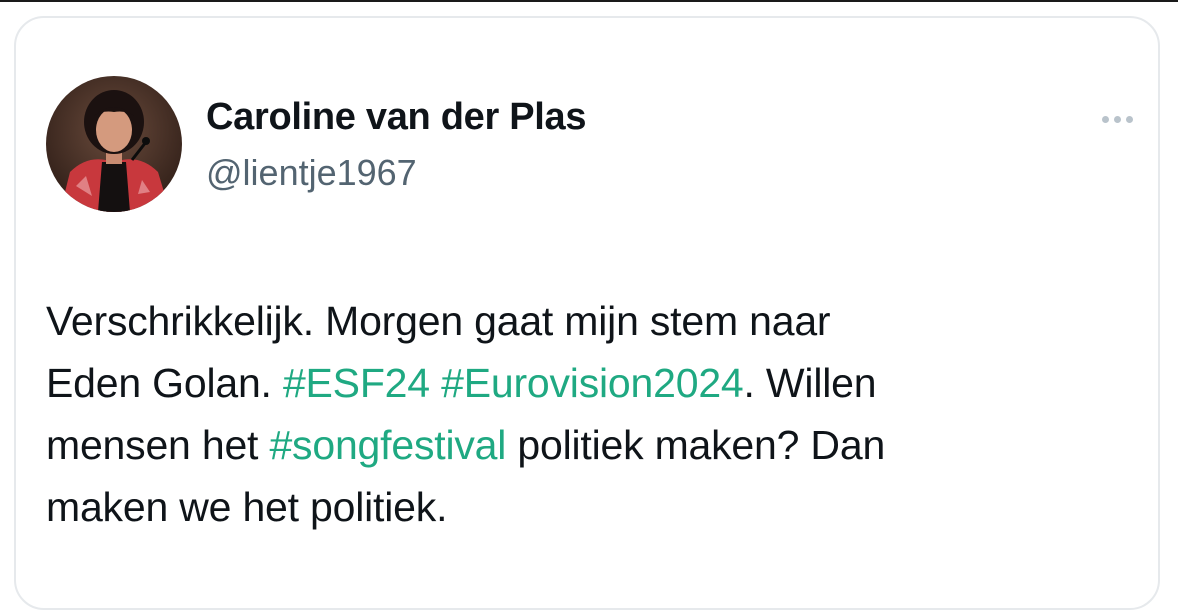  Describe the element at coordinates (396, 117) in the screenshot. I see `author-display-name: Caroline van der Plas` at that location.